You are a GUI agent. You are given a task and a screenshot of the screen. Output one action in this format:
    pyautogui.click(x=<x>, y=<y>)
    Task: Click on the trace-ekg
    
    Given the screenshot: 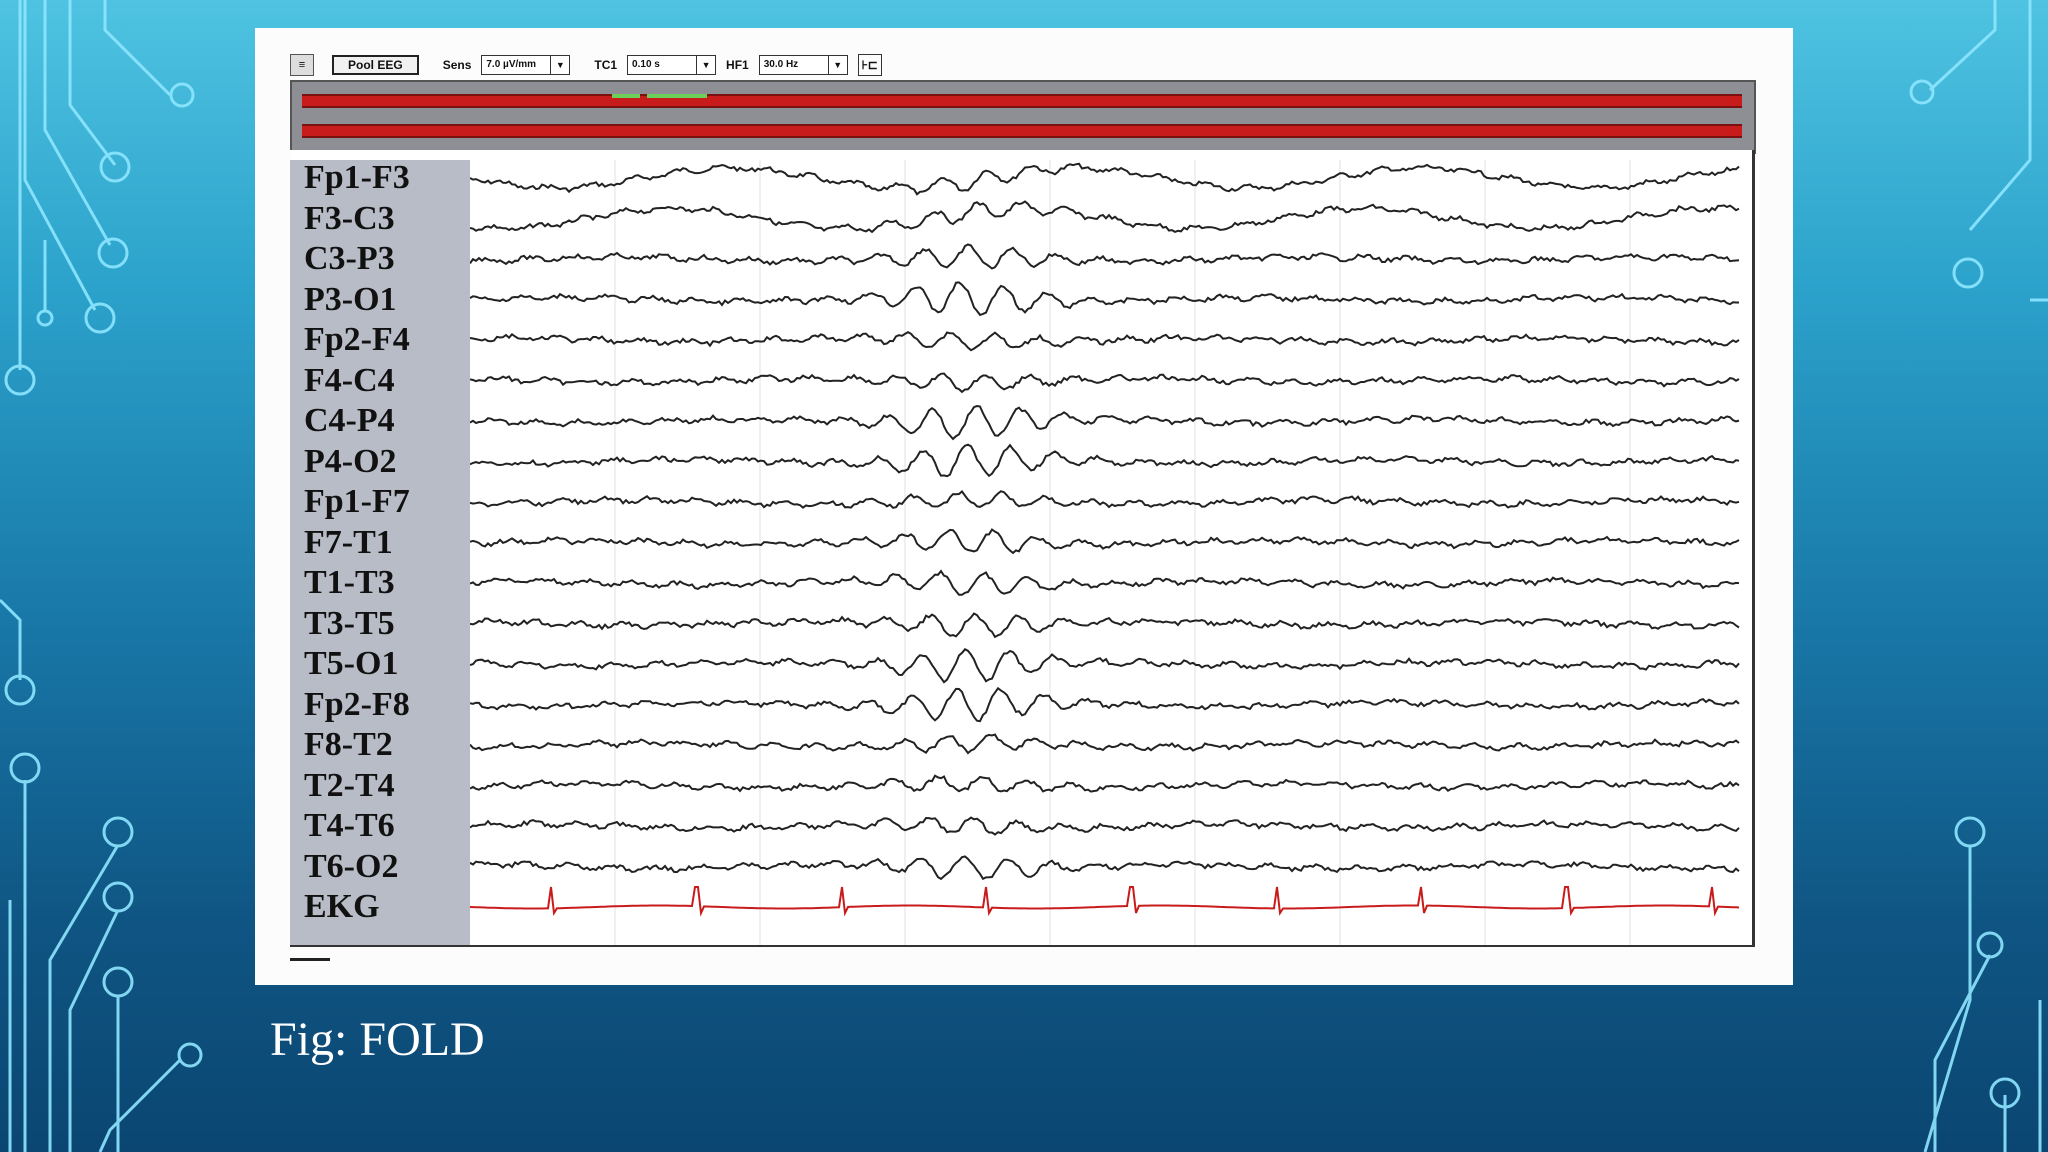 What is the action you would take?
    pyautogui.click(x=1105, y=901)
    